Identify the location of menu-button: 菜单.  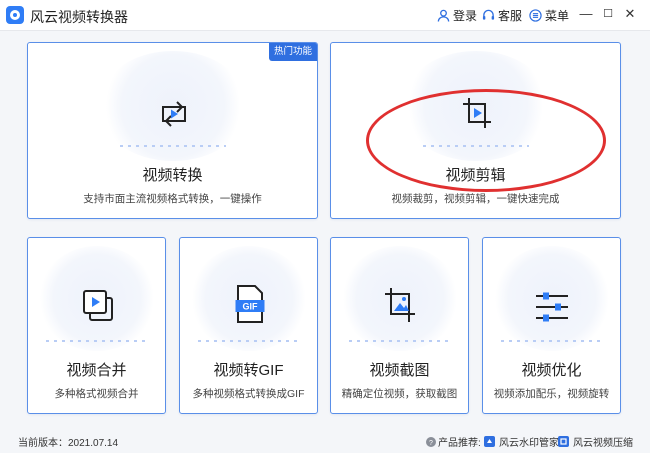
(549, 15).